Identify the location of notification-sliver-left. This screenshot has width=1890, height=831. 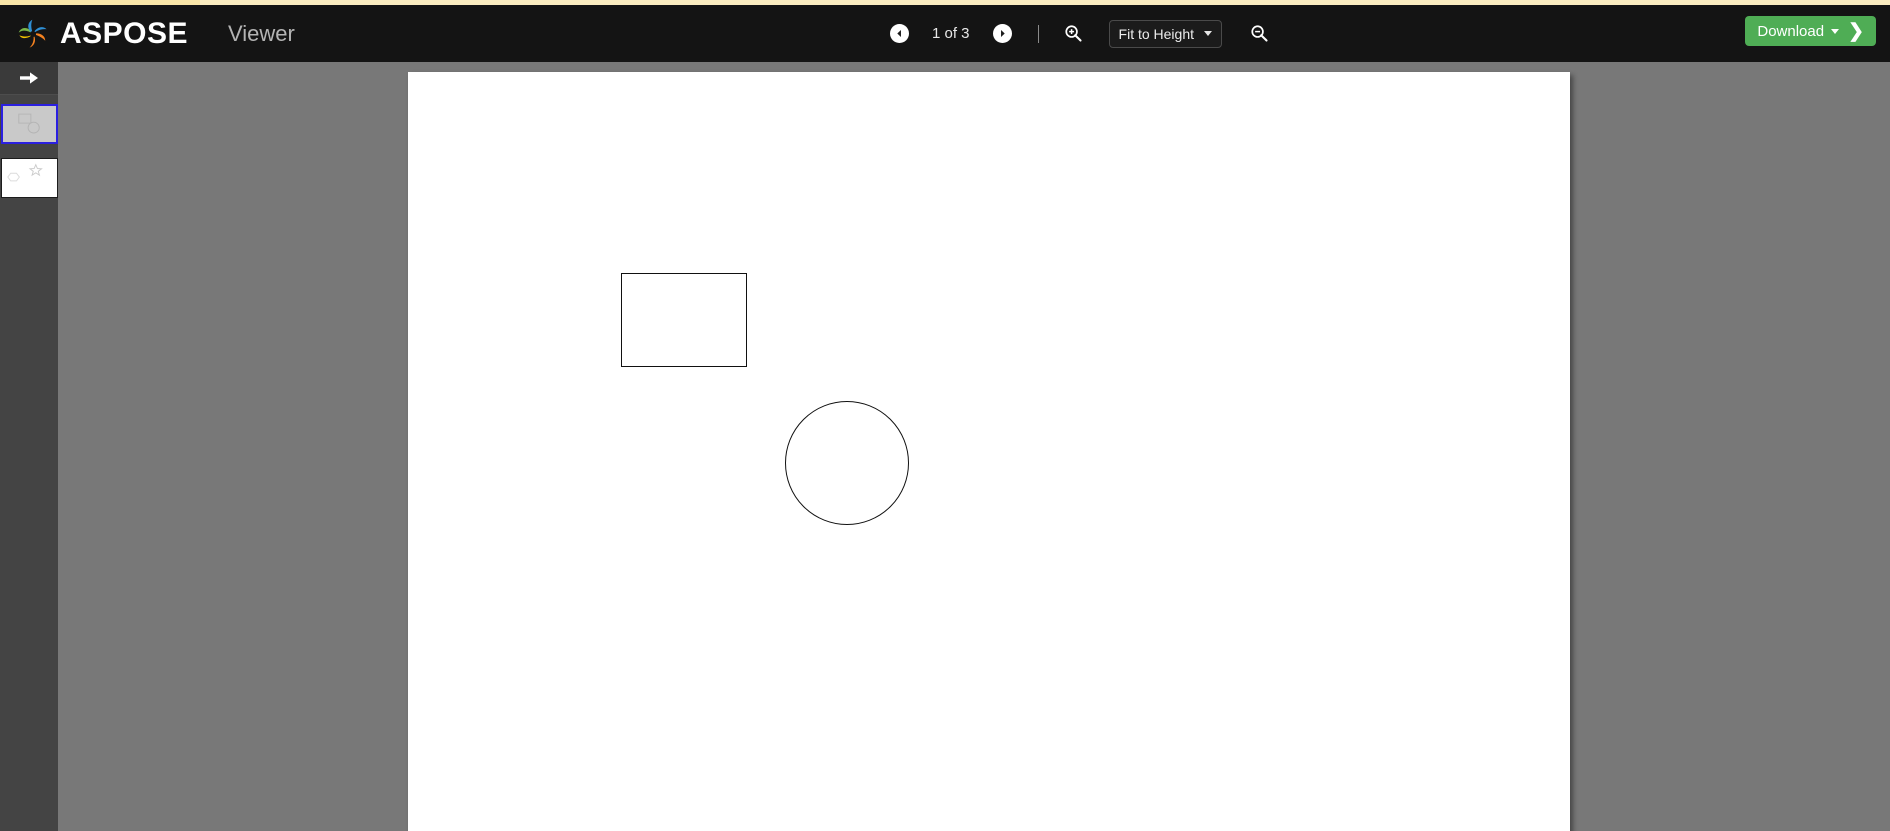
(100, 2).